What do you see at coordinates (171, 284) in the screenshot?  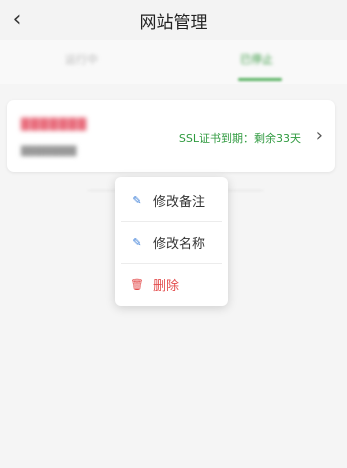 I see `menu-item-delete: 🗑 删除` at bounding box center [171, 284].